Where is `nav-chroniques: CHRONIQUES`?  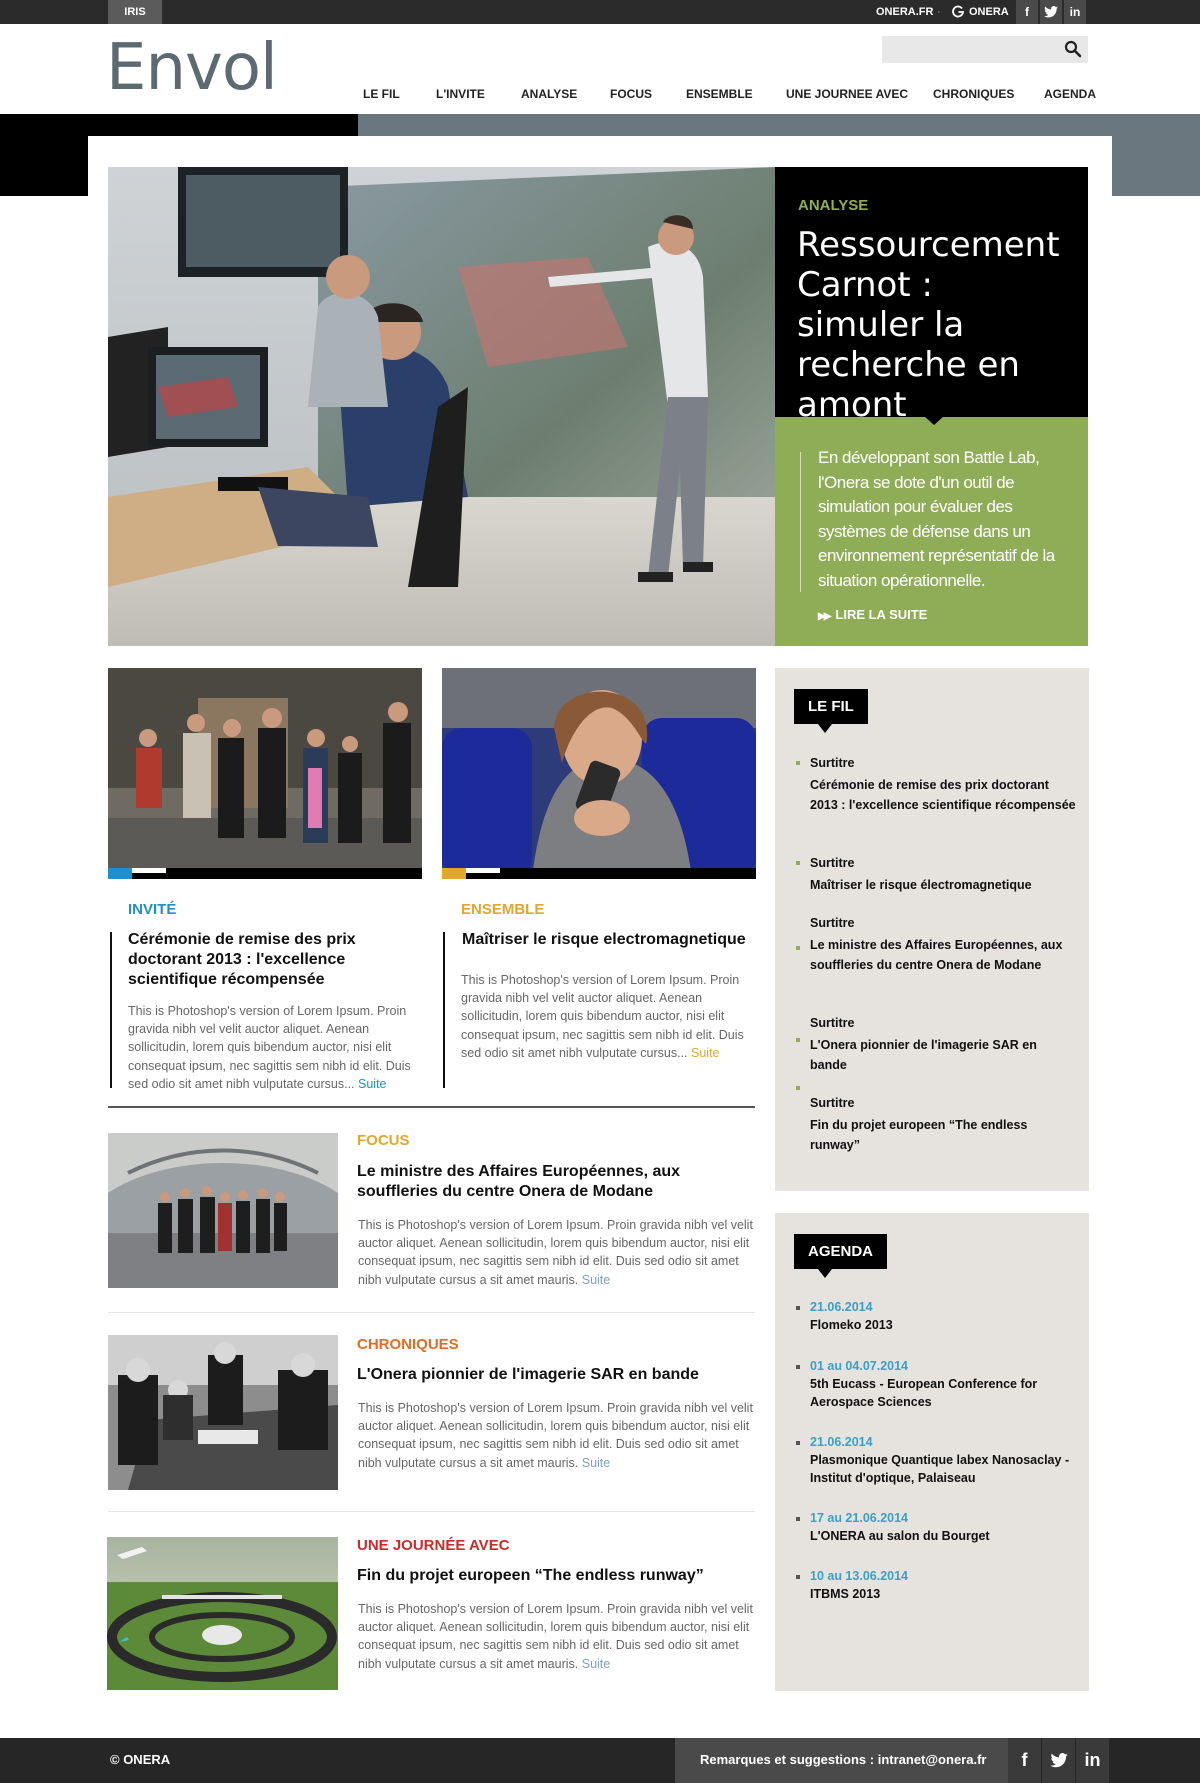 nav-chroniques: CHRONIQUES is located at coordinates (973, 94).